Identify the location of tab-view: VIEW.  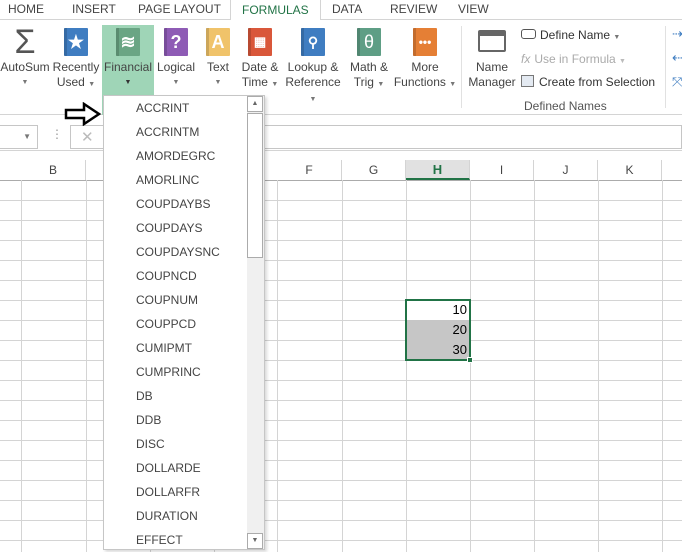
(473, 9).